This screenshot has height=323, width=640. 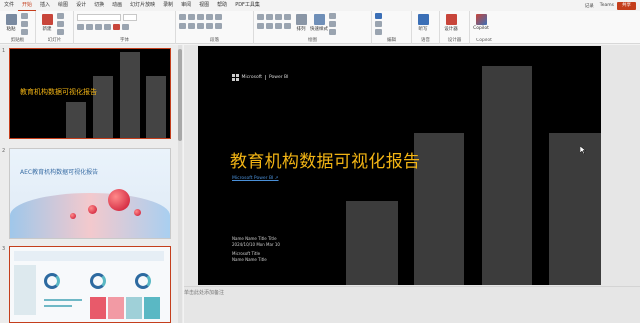 What do you see at coordinates (222, 5) in the screenshot?
I see `tab-help: 帮助` at bounding box center [222, 5].